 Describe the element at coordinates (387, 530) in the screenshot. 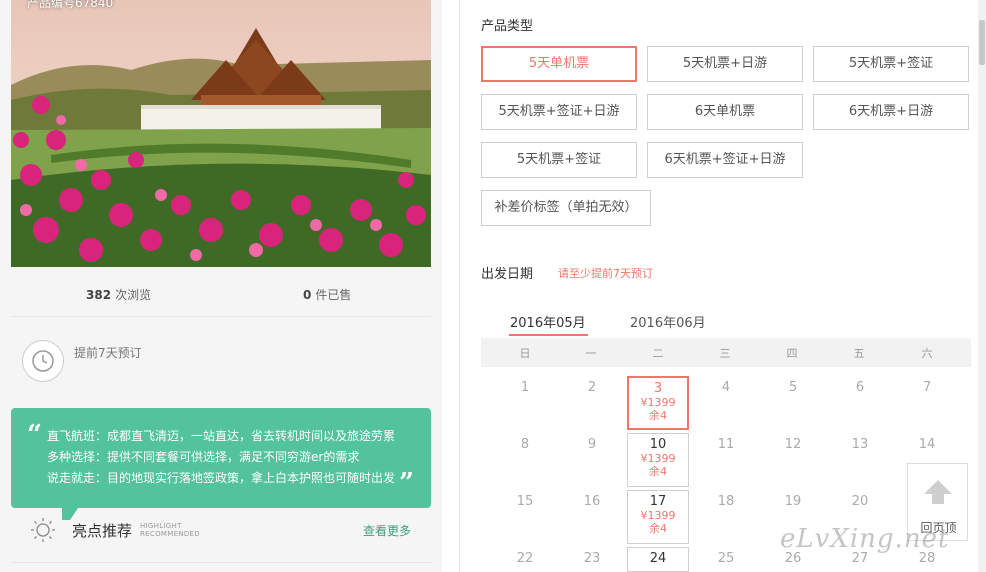

I see `view-more-link: 查看更多` at that location.